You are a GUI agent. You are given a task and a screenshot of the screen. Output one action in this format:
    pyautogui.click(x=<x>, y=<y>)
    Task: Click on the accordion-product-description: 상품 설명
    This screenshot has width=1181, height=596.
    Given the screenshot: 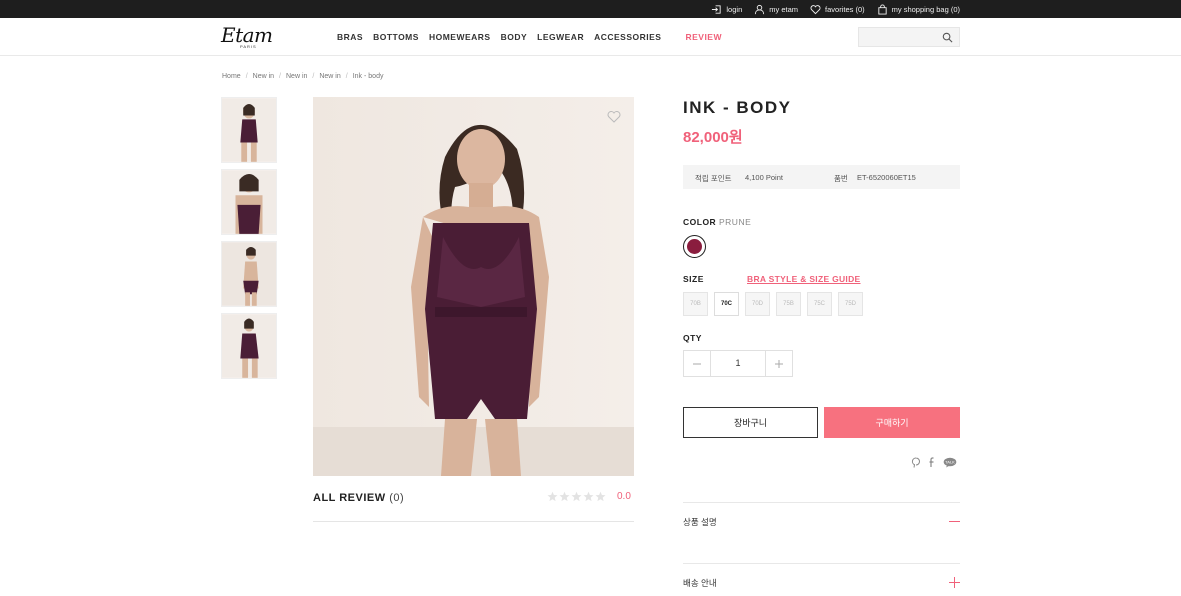 What is the action you would take?
    pyautogui.click(x=700, y=522)
    